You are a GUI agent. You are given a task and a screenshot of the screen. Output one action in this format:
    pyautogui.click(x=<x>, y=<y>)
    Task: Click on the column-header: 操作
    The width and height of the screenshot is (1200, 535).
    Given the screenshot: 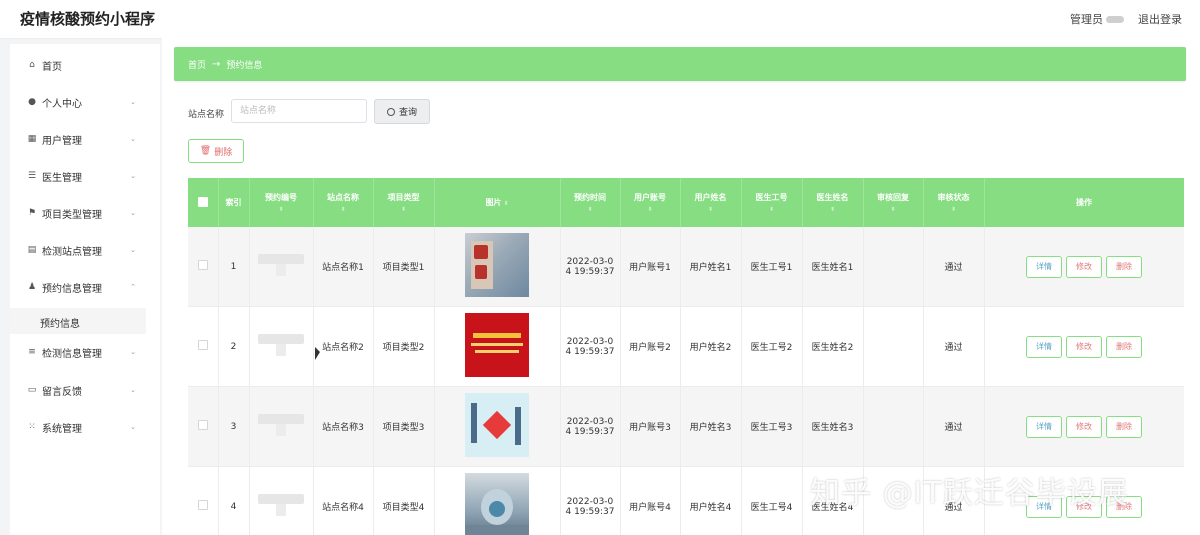 What is the action you would take?
    pyautogui.click(x=1084, y=202)
    